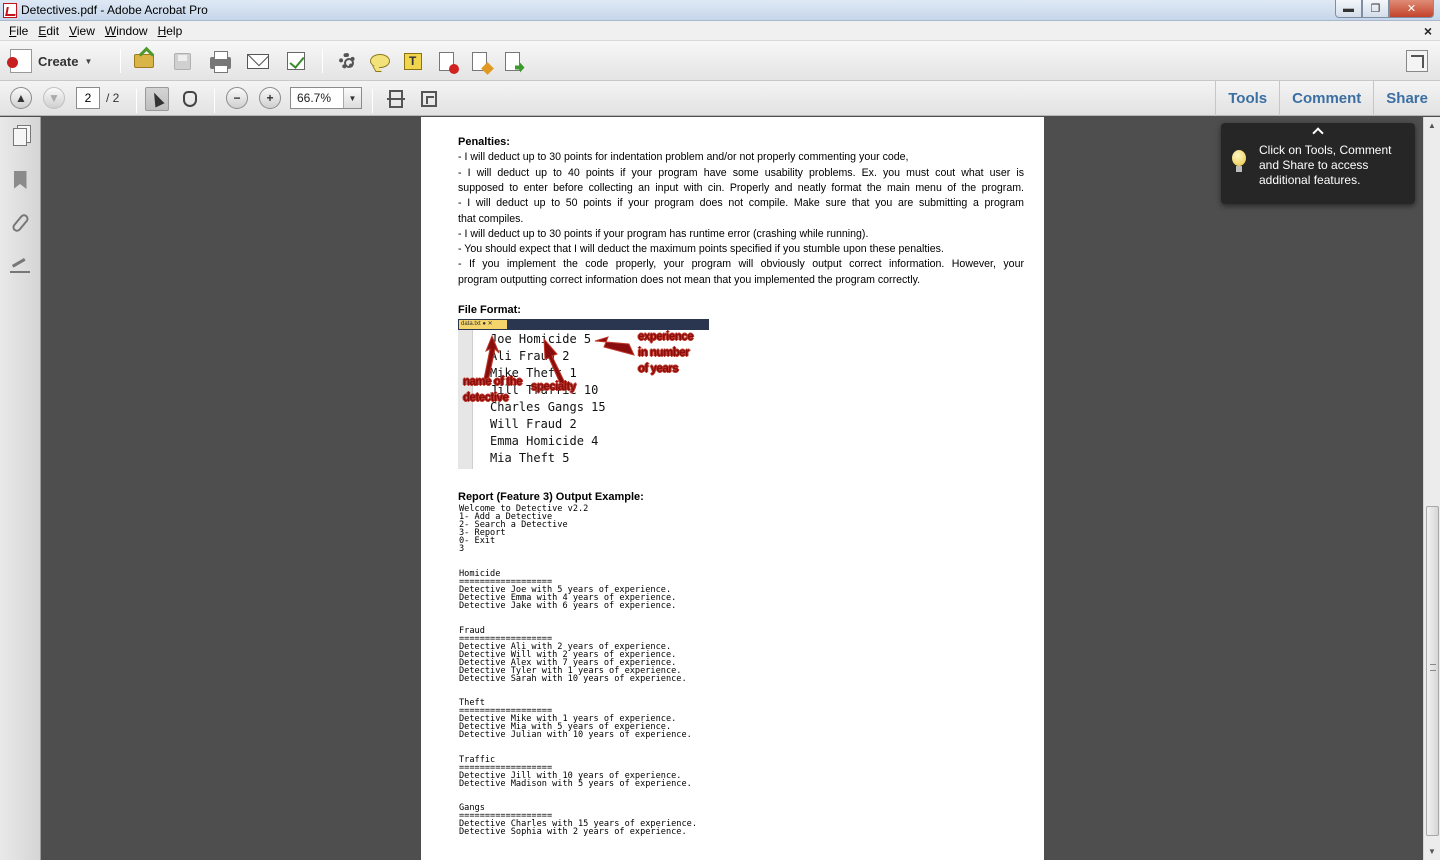  What do you see at coordinates (462, 549) in the screenshot?
I see `report-menu-line: 3` at bounding box center [462, 549].